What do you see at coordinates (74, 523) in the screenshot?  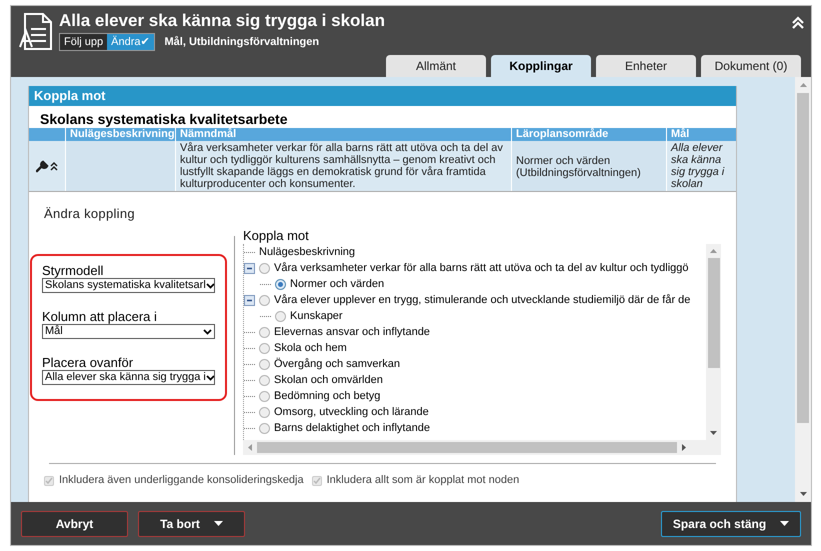 I see `footer-button: Avbryt` at bounding box center [74, 523].